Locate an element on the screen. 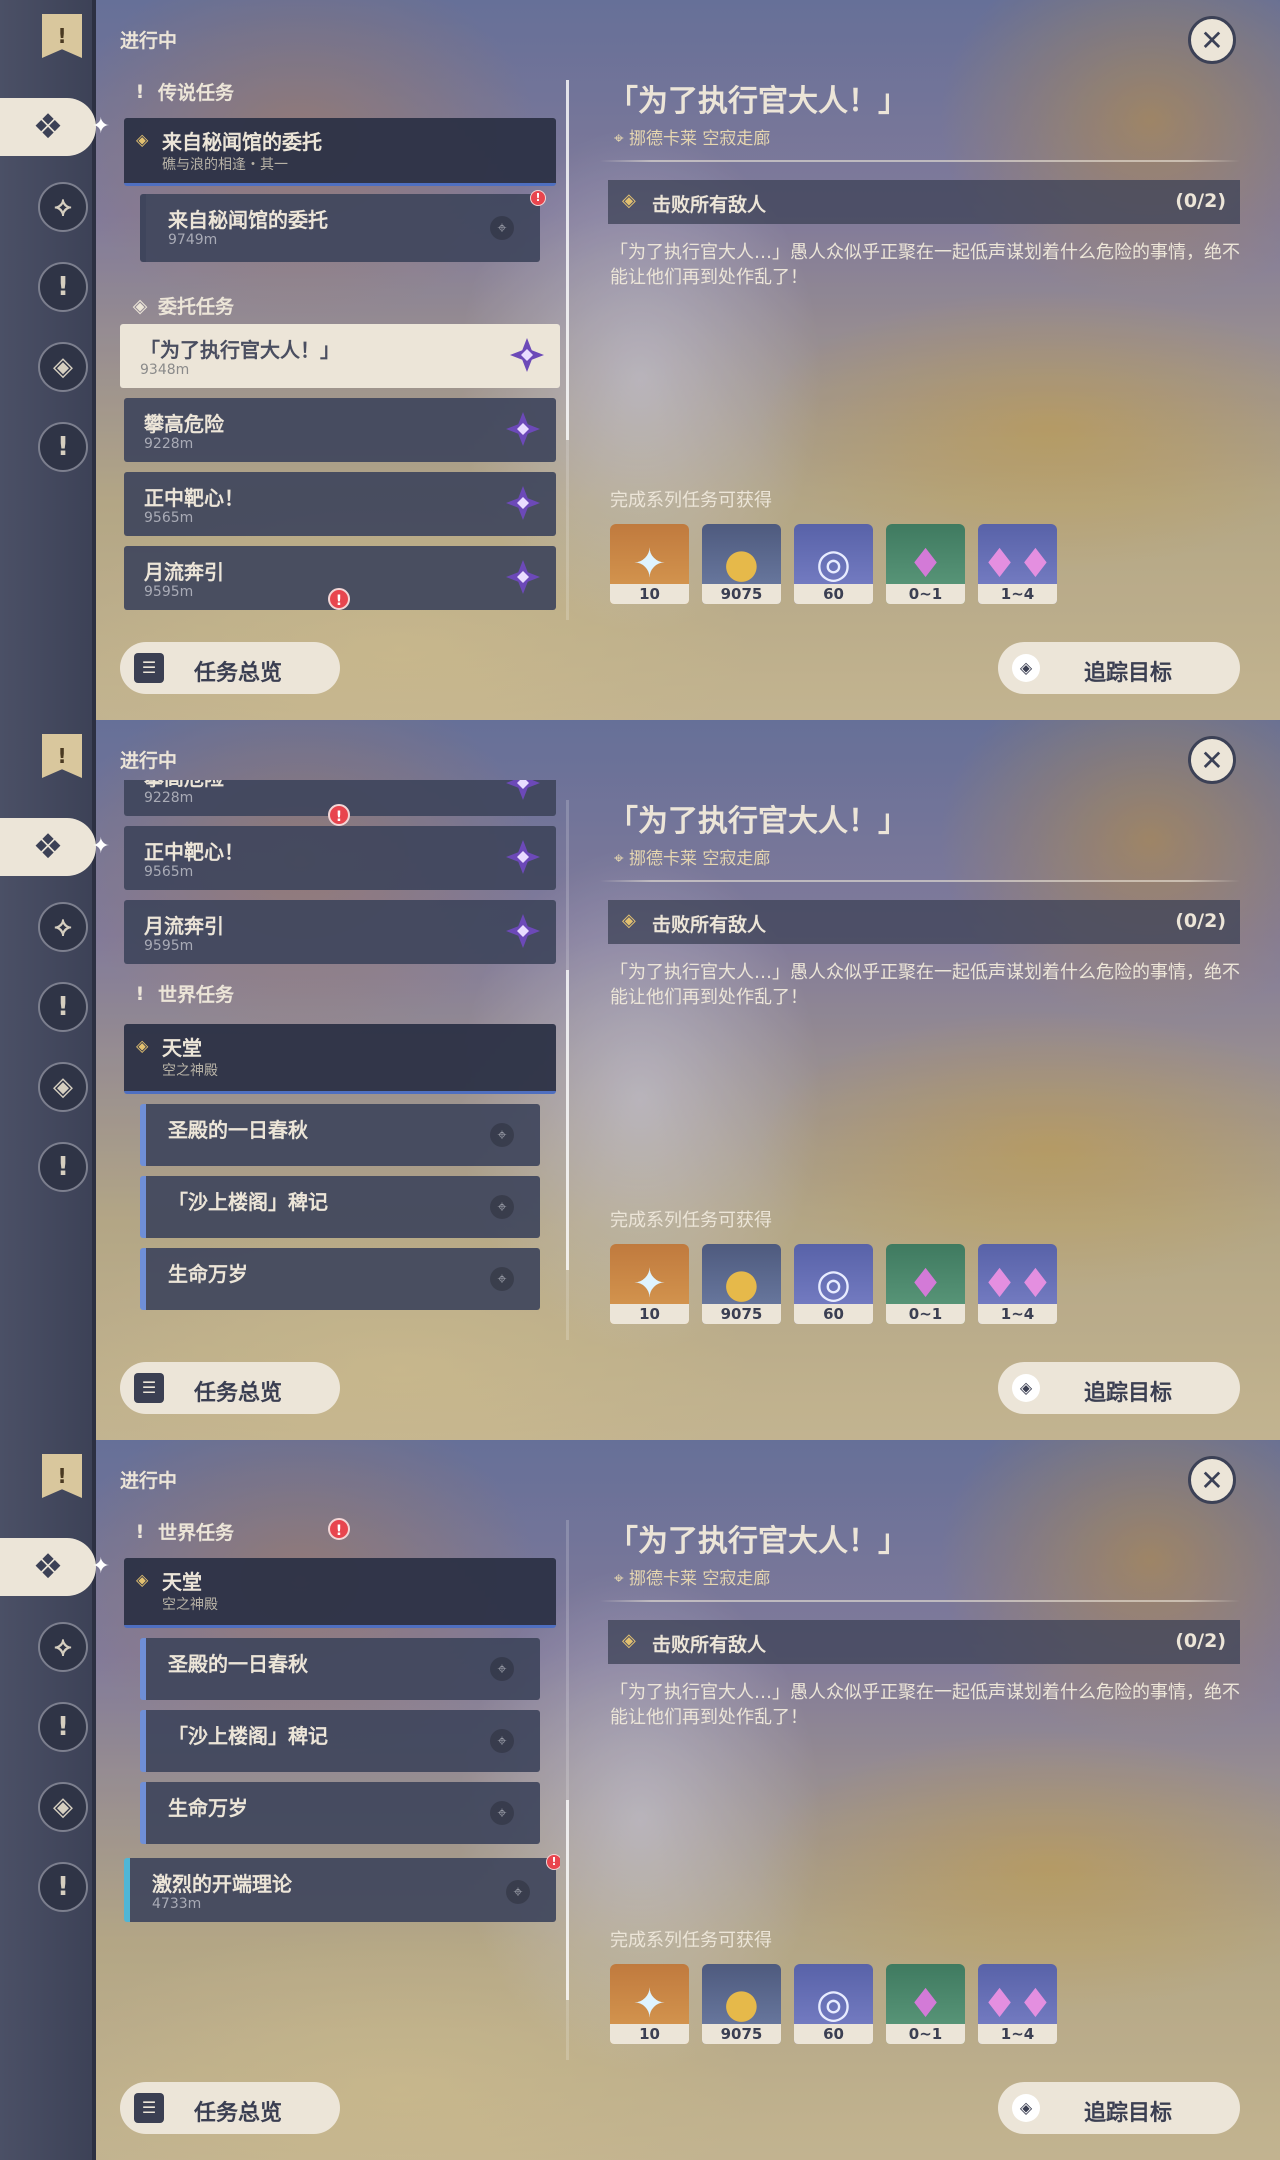  reward-label: 完成系列任务可获得 is located at coordinates (691, 1220).